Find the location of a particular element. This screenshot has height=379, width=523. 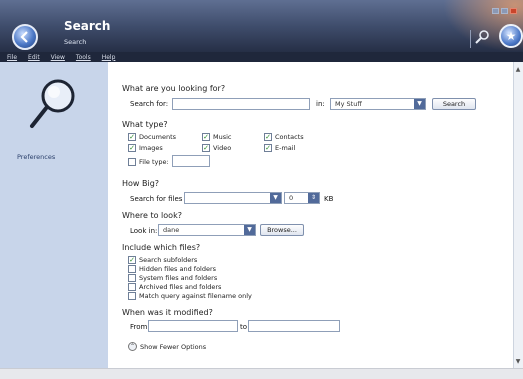

checkbox-label: File type: is located at coordinates (154, 162).